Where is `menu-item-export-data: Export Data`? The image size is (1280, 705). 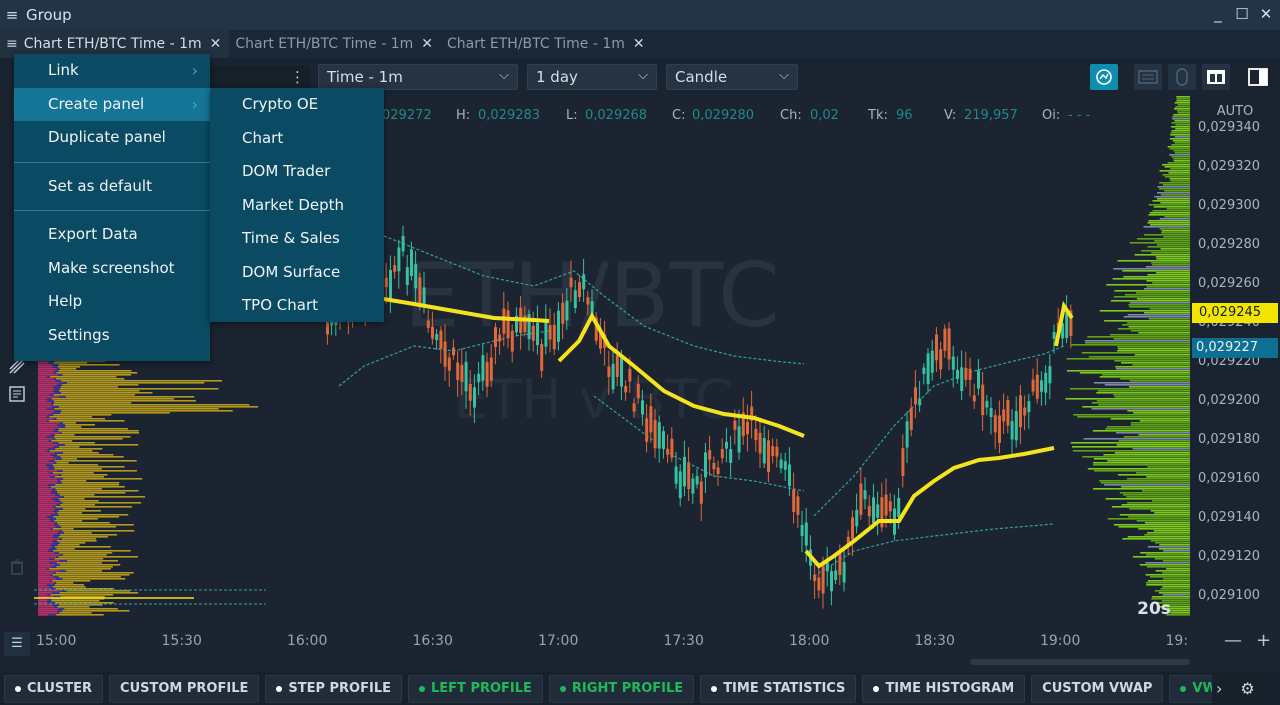 menu-item-export-data: Export Data is located at coordinates (112, 235).